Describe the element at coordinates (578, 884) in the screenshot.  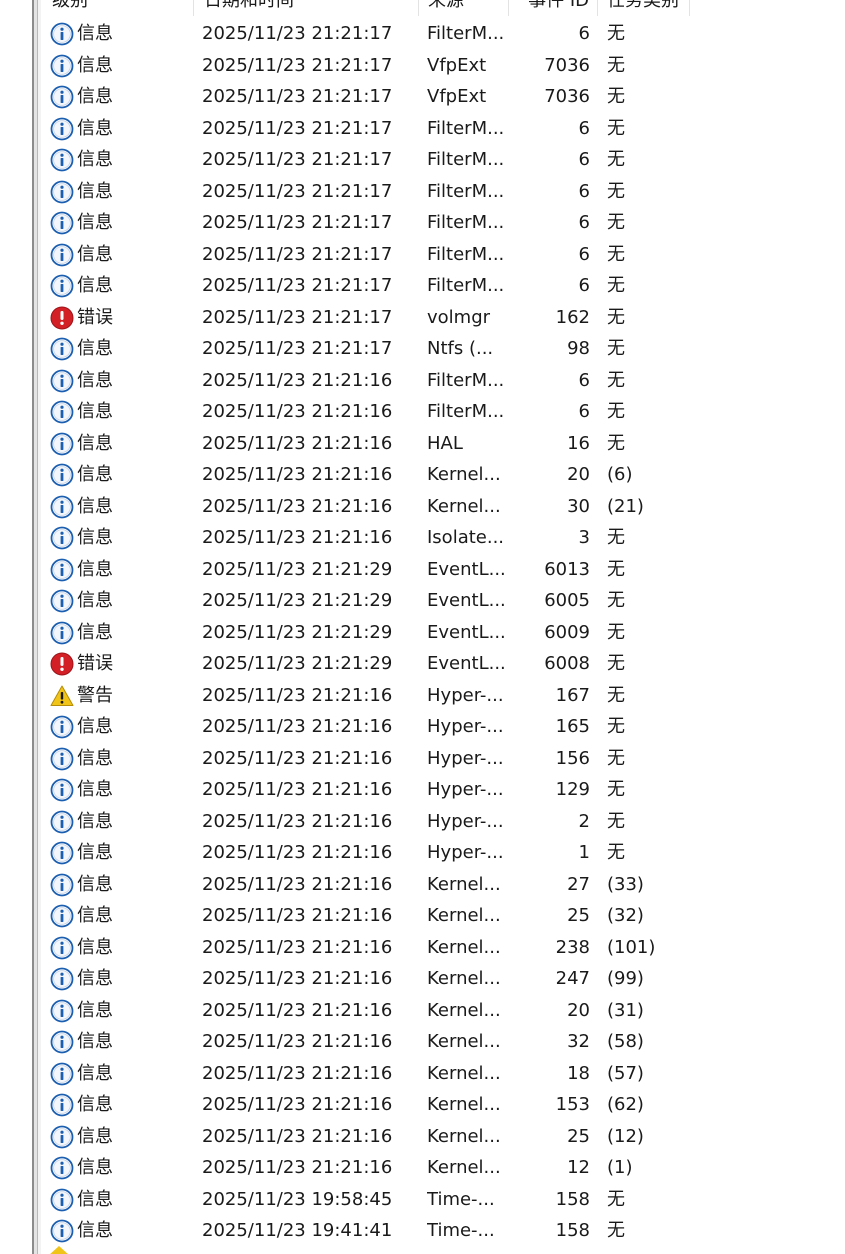
I see `event-id-cell: 27` at that location.